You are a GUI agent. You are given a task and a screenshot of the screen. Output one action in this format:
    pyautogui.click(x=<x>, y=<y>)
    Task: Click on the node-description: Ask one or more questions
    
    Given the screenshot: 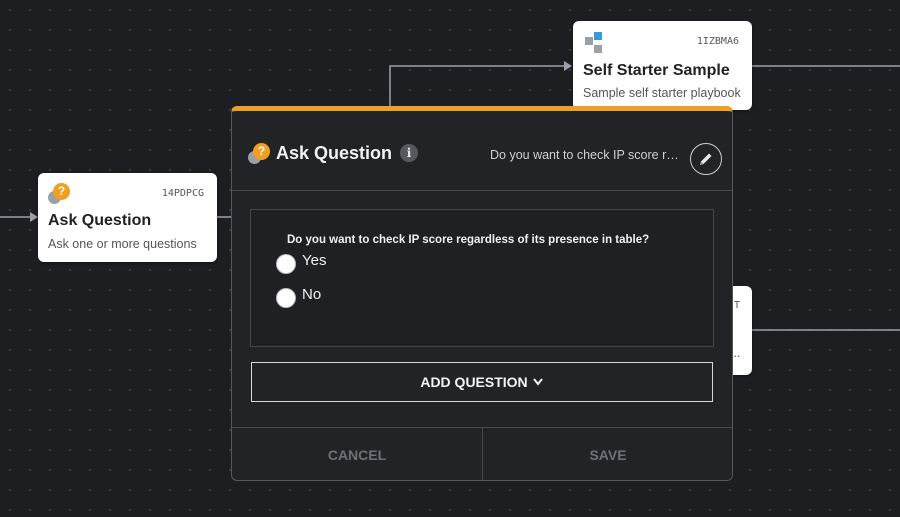 What is the action you would take?
    pyautogui.click(x=122, y=244)
    